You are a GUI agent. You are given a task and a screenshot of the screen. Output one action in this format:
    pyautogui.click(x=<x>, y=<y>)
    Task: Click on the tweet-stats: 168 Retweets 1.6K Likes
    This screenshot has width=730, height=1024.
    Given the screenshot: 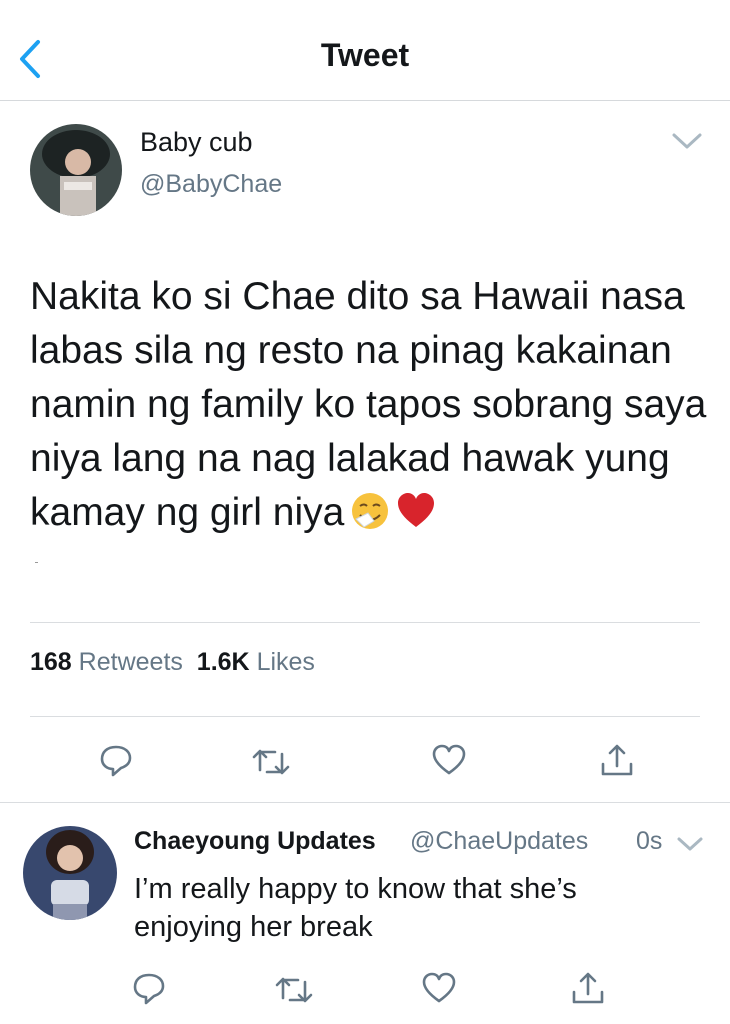 What is the action you would take?
    pyautogui.click(x=172, y=662)
    